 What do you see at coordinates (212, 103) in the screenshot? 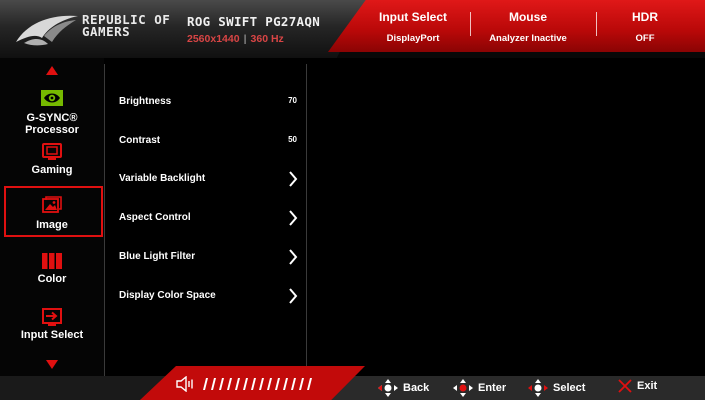
I see `menu-item-brightness: Brightness 70` at bounding box center [212, 103].